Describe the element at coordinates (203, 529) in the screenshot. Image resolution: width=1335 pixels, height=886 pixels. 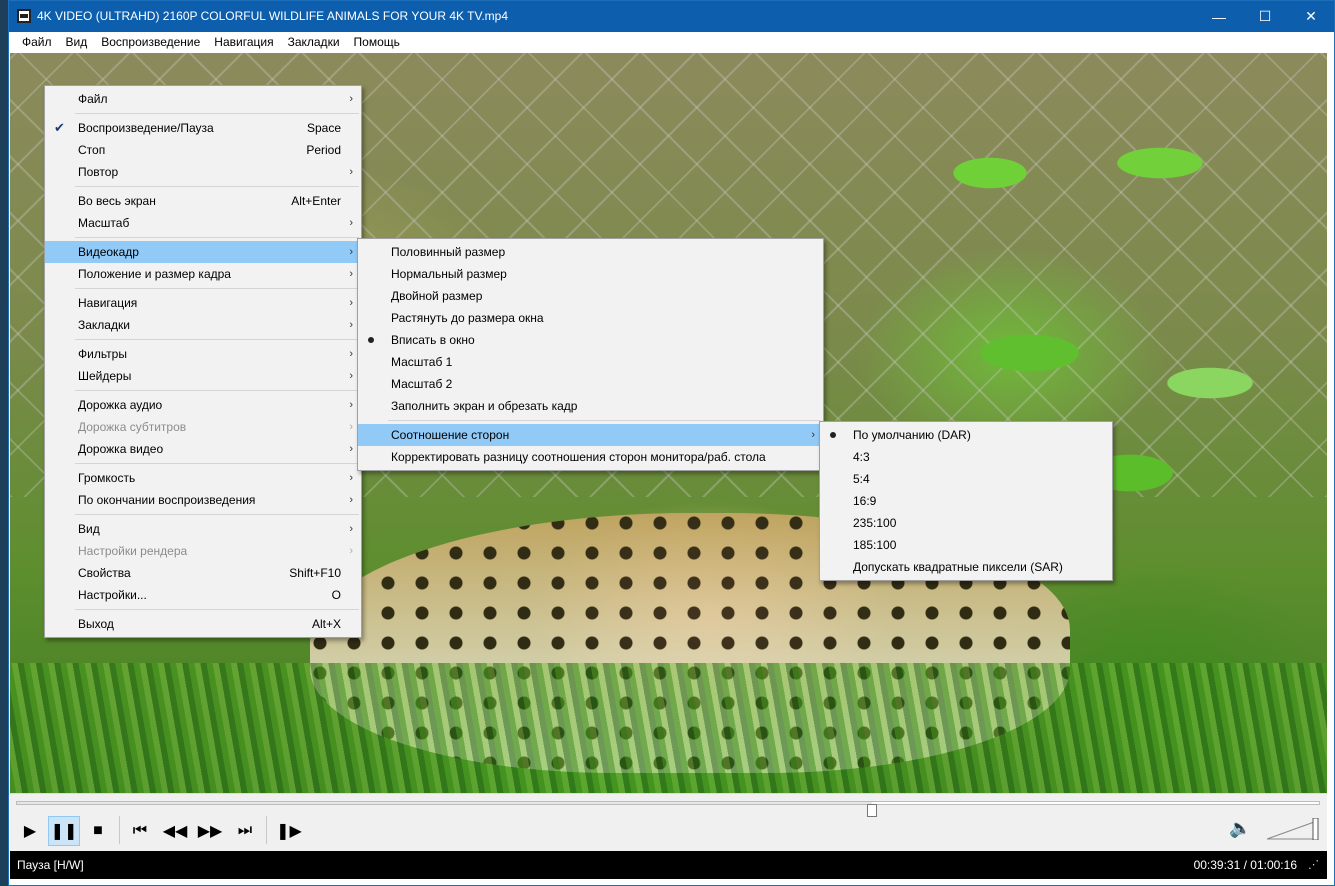
I see `menu-item-view: Вид ›` at that location.